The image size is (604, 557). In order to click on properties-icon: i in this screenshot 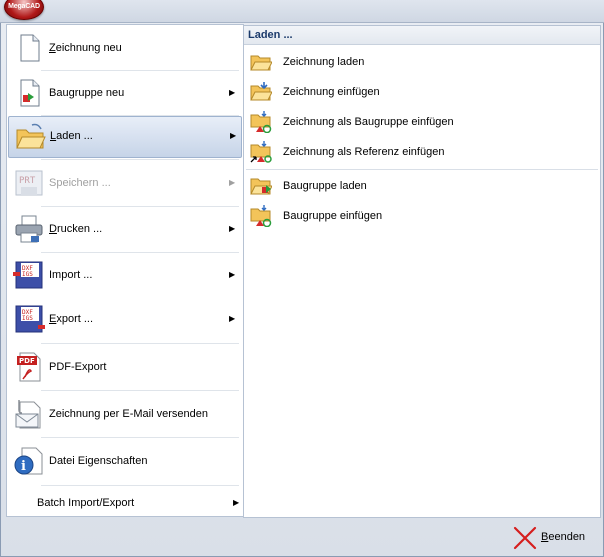, I will do `click(29, 461)`.